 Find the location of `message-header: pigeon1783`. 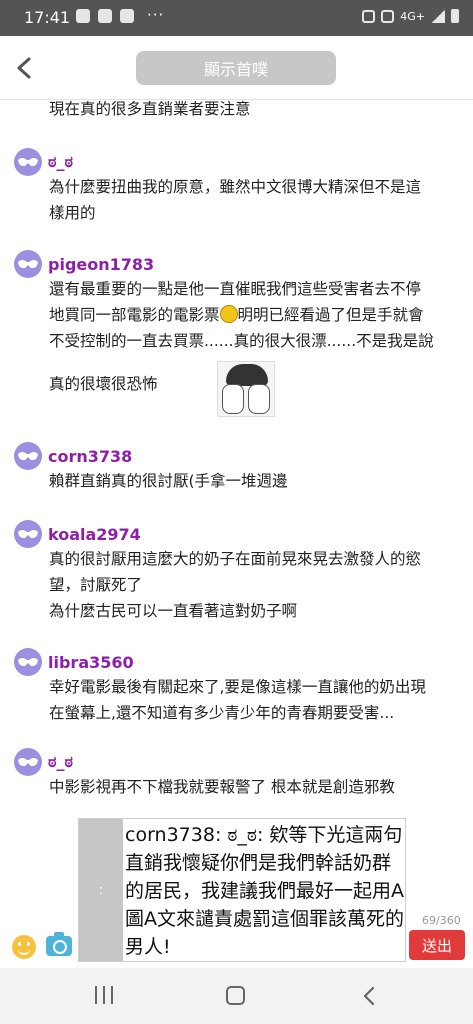

message-header: pigeon1783 is located at coordinates (84, 264).